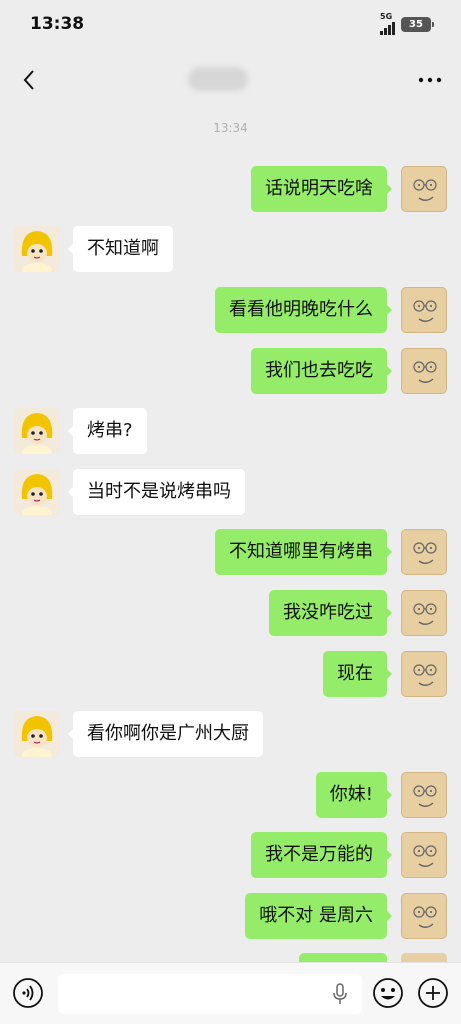  Describe the element at coordinates (230, 250) in the screenshot. I see `message-row: 不知道啊` at that location.